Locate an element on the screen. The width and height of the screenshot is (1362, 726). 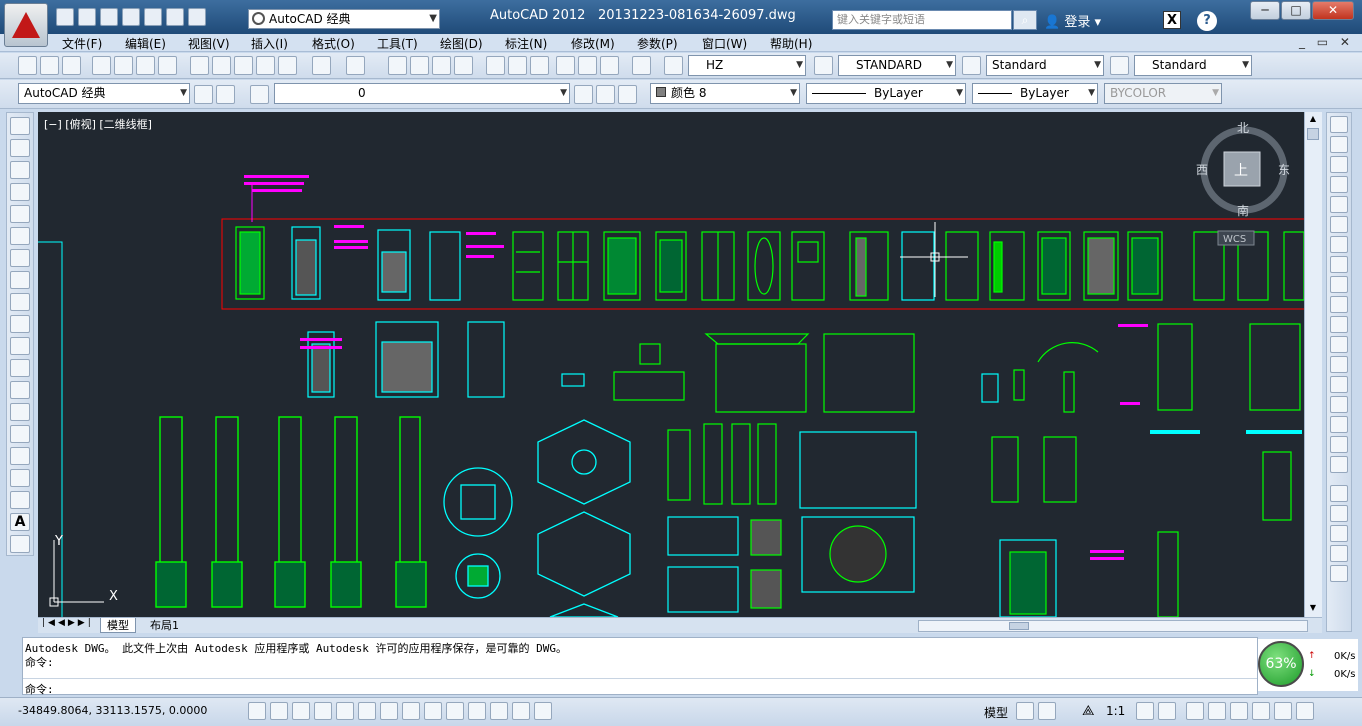
layer-dropdown: 0 ▼ is located at coordinates (422, 93).